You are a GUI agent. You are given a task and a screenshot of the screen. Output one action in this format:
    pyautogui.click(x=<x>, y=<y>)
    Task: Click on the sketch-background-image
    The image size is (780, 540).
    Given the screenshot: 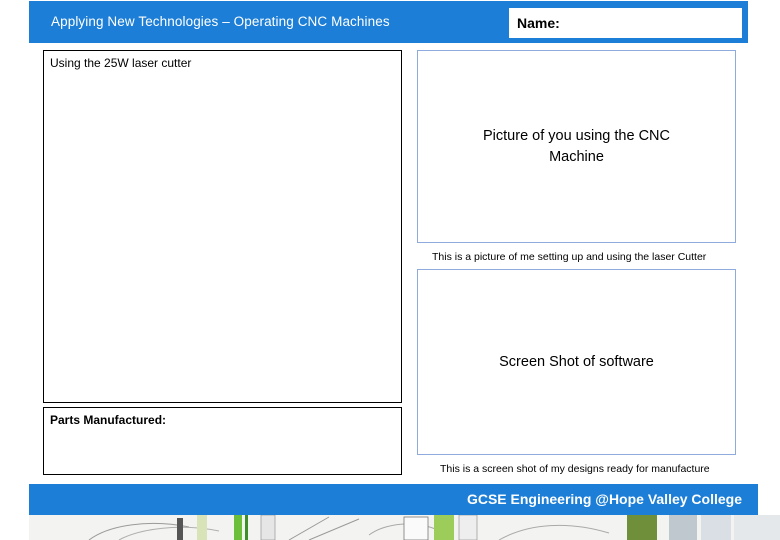 What is the action you would take?
    pyautogui.click(x=404, y=527)
    